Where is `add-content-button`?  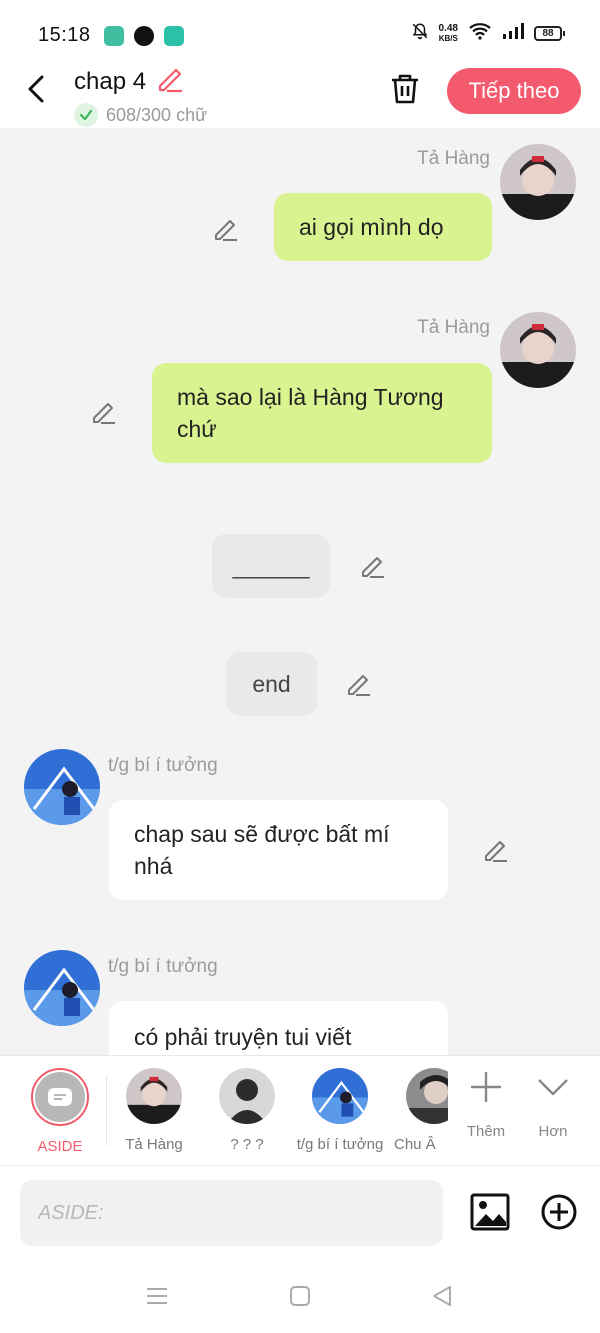 add-content-button is located at coordinates (559, 1212).